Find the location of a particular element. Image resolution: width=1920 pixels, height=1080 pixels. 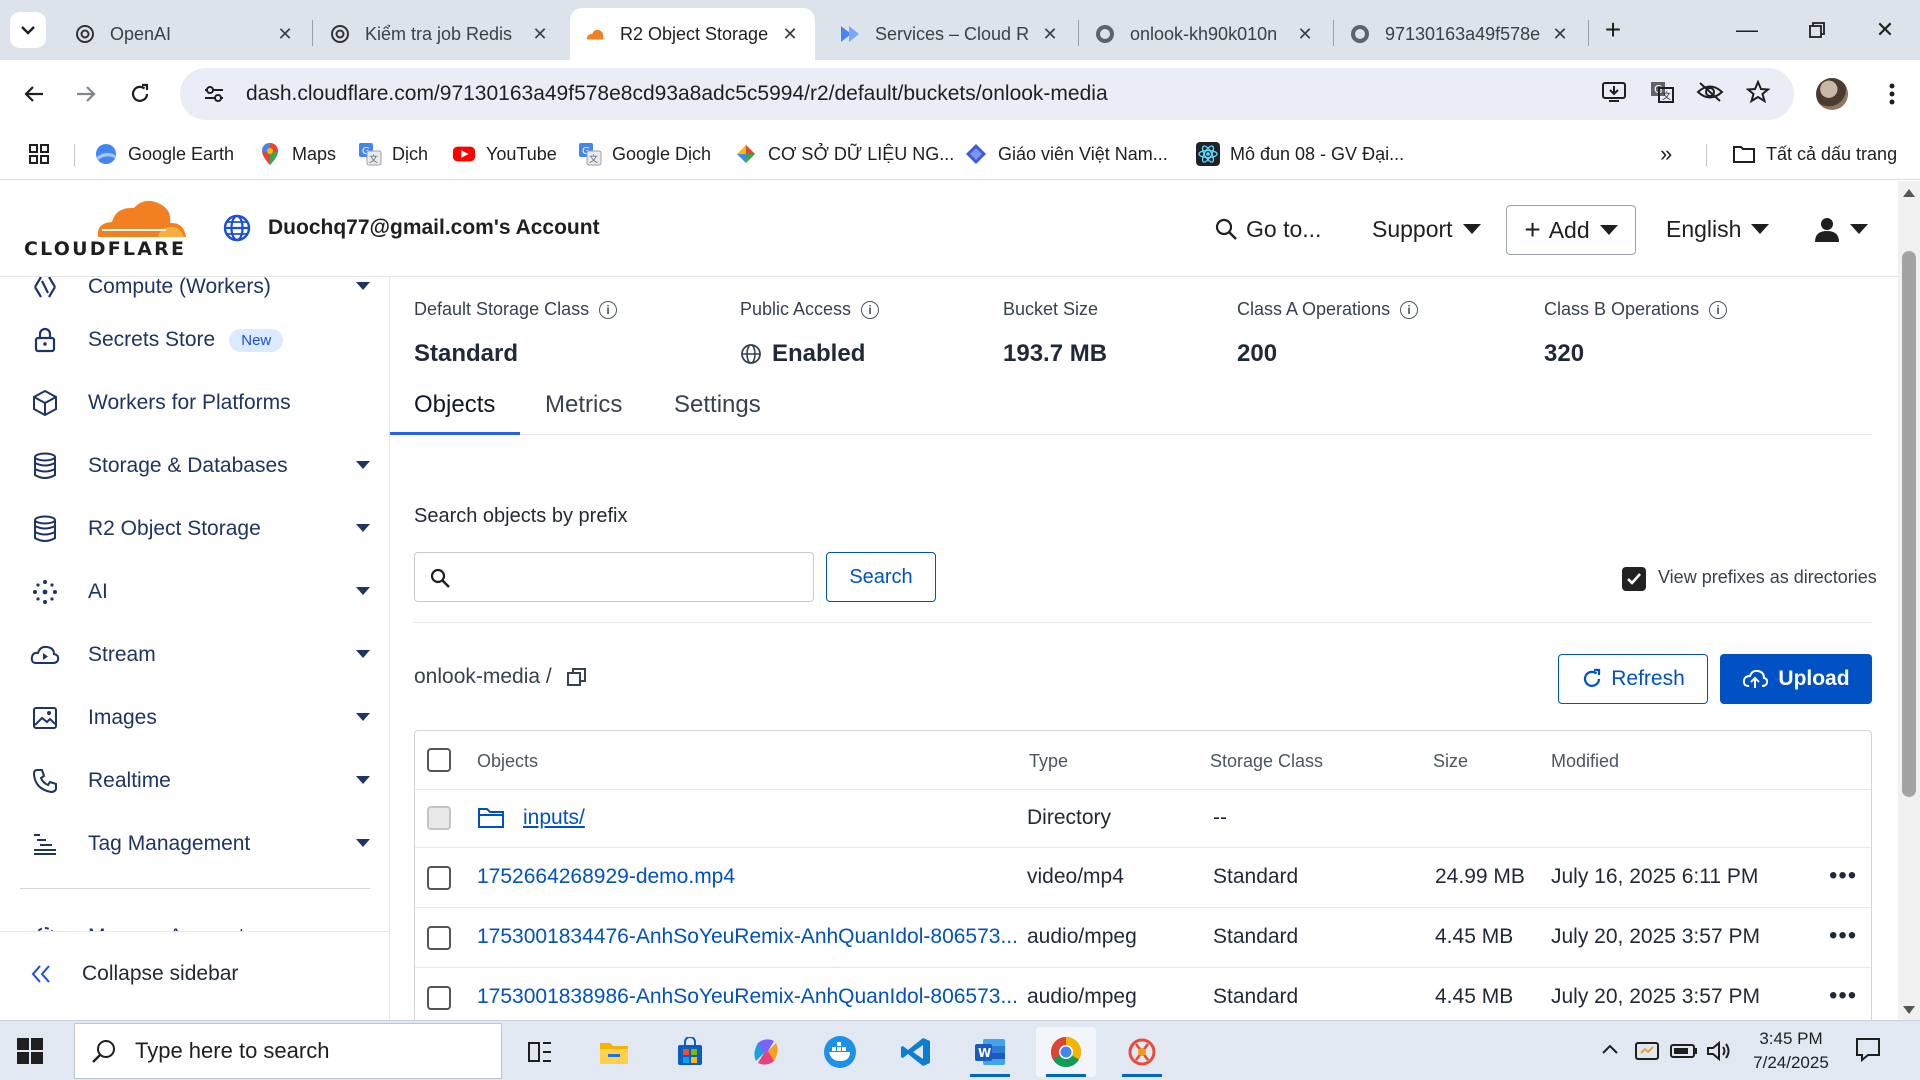

column-header-modified: Modified is located at coordinates (1585, 761).